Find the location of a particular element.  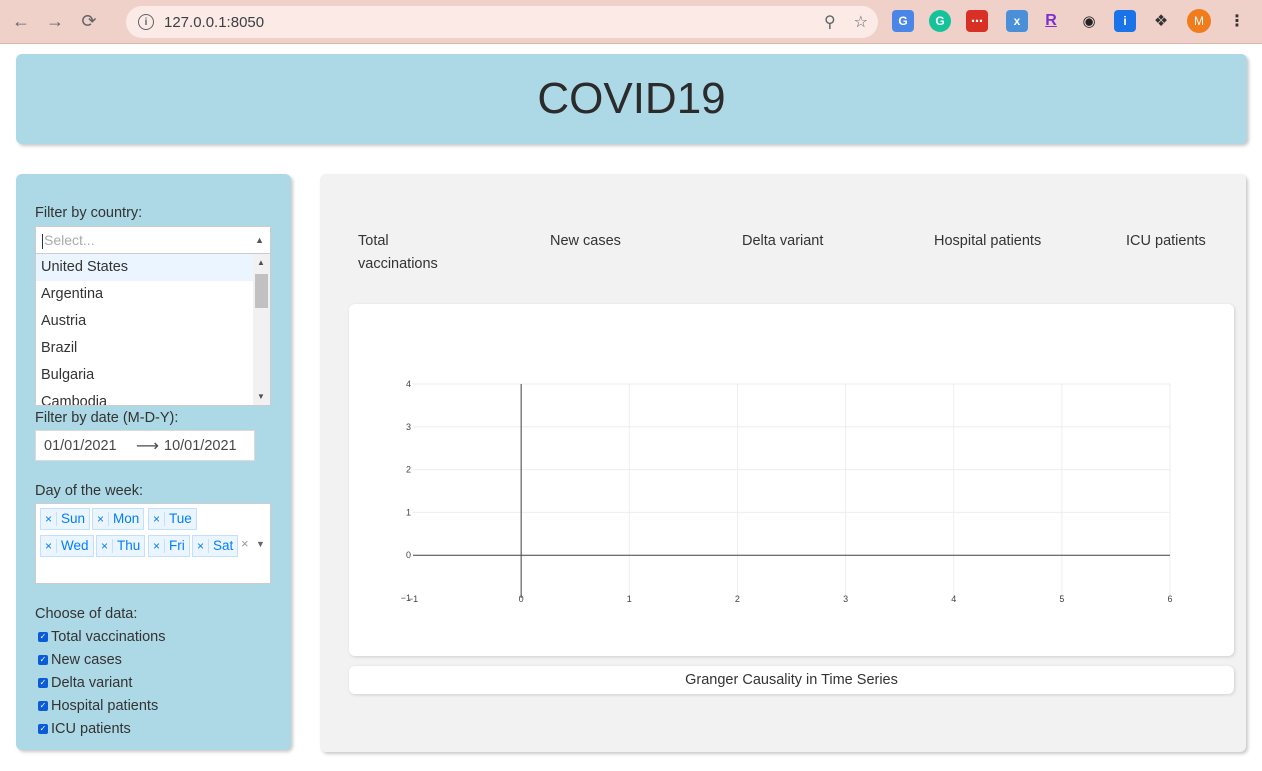

address-bar: i 127.0.0.1:8050 ⚲ ☆ is located at coordinates (502, 22).